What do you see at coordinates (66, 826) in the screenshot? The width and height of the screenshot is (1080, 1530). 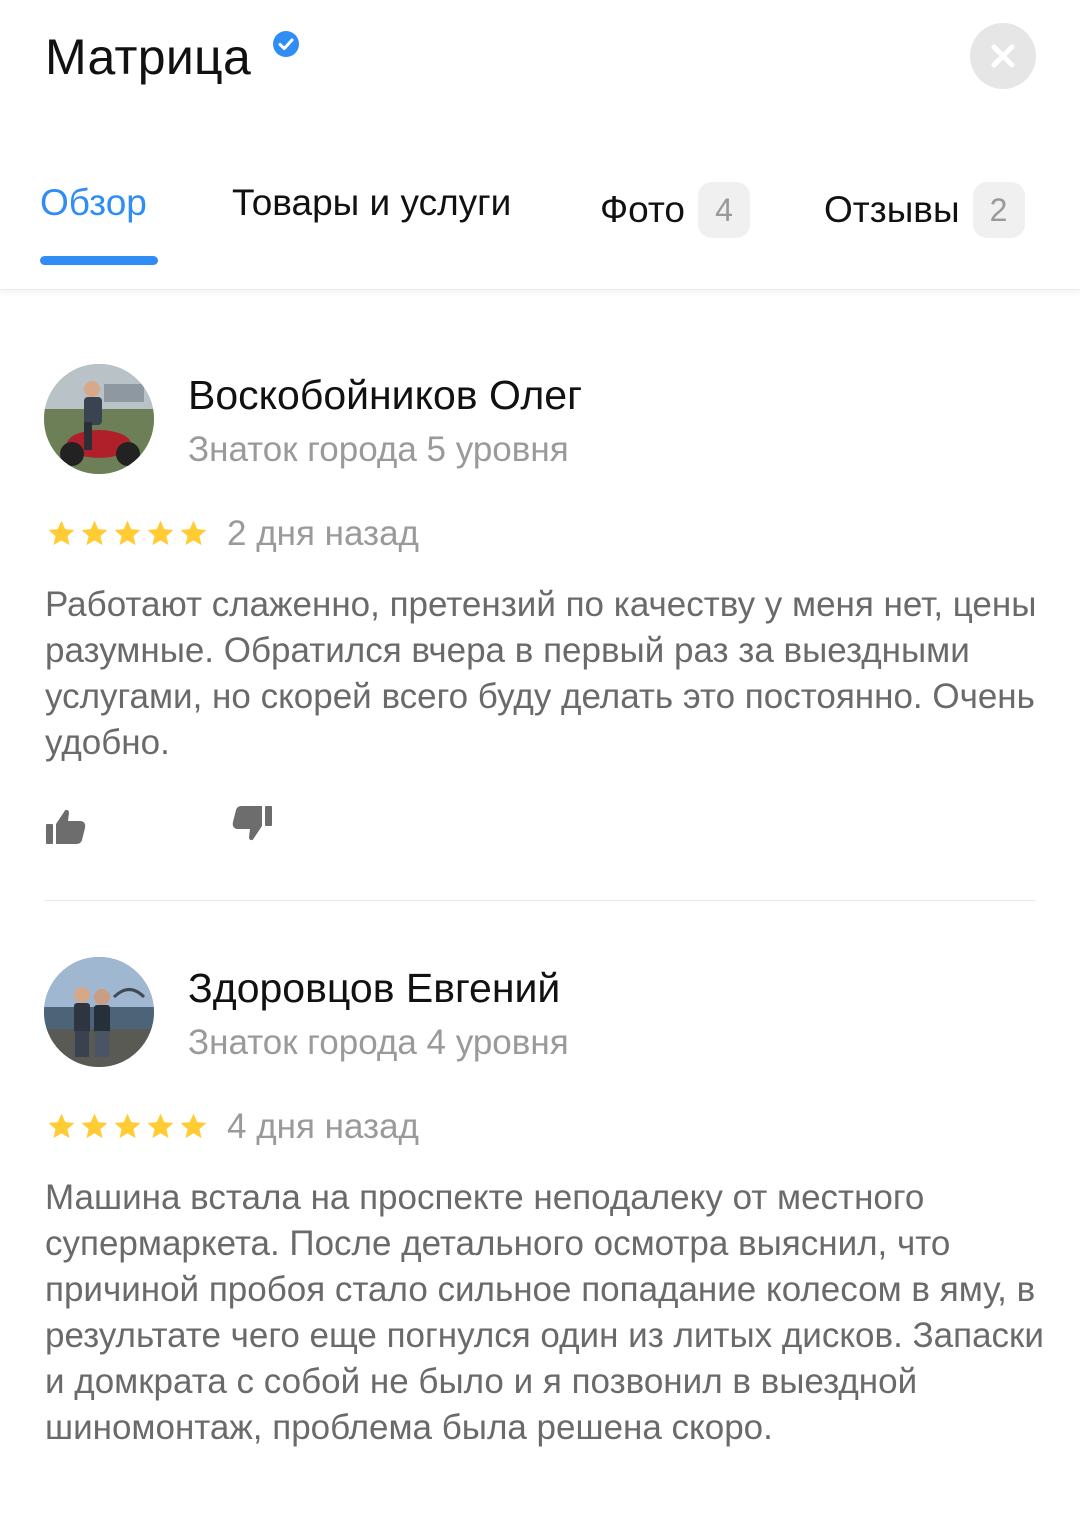 I see `thumbs-up-icon` at bounding box center [66, 826].